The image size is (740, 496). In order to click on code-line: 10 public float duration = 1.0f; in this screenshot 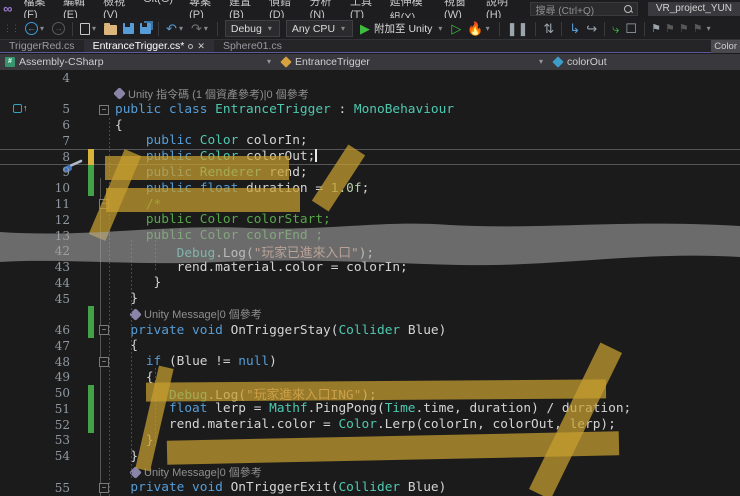, I will do `click(370, 188)`.